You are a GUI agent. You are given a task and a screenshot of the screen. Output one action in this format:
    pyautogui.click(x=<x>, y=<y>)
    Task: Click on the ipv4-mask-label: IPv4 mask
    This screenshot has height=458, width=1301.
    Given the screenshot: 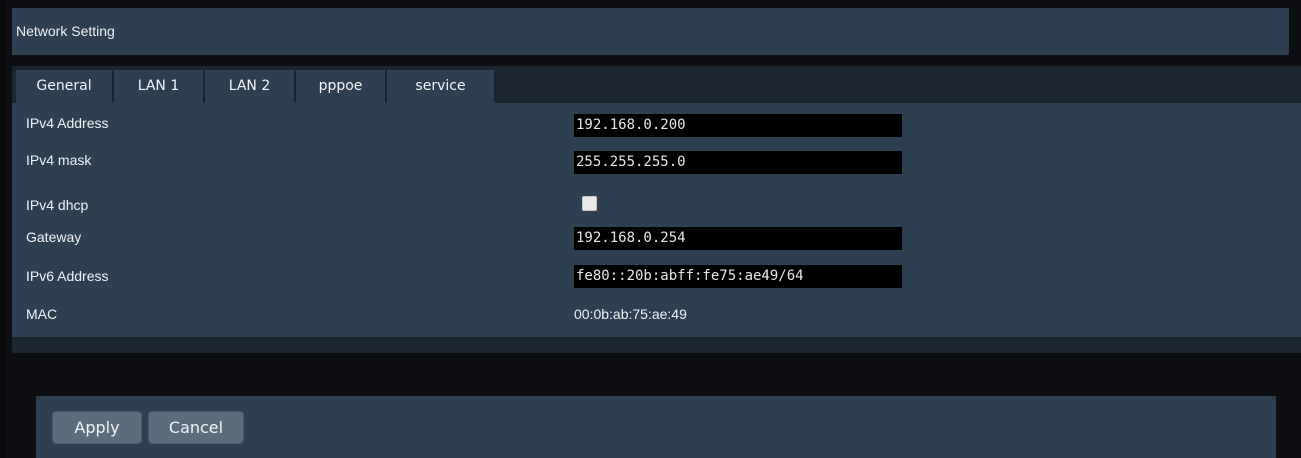 What is the action you would take?
    pyautogui.click(x=59, y=160)
    